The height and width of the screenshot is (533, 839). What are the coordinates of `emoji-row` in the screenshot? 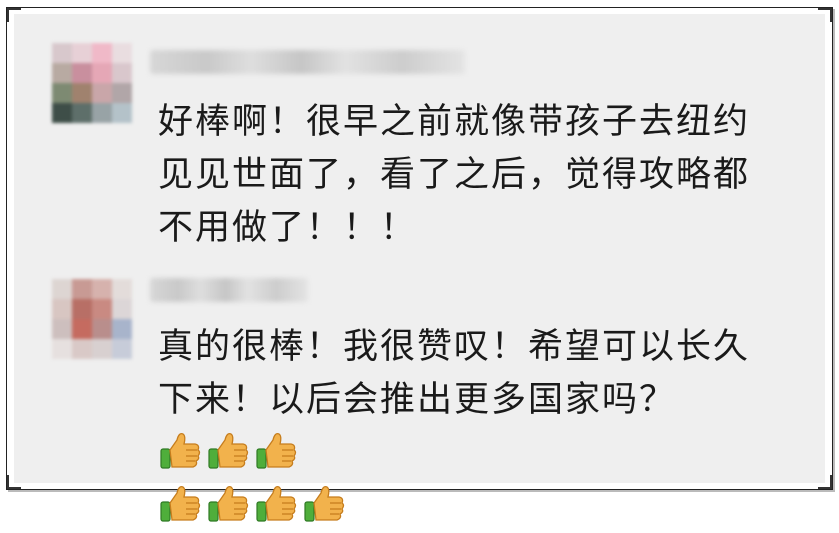 It's located at (254, 506).